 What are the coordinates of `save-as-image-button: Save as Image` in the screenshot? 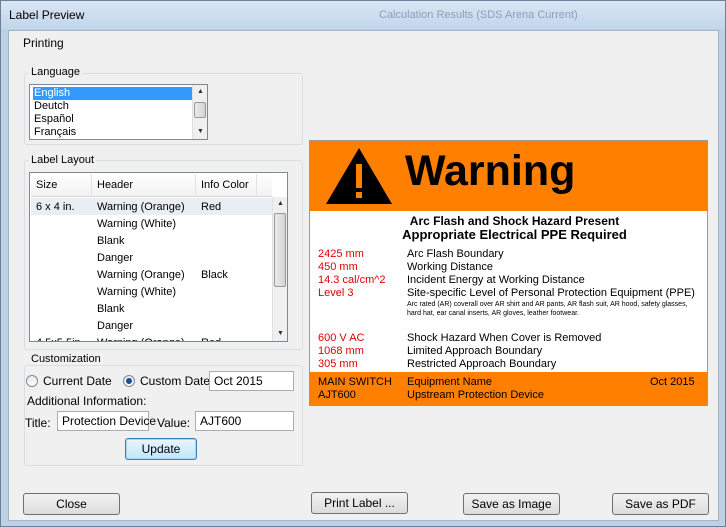 It's located at (511, 504).